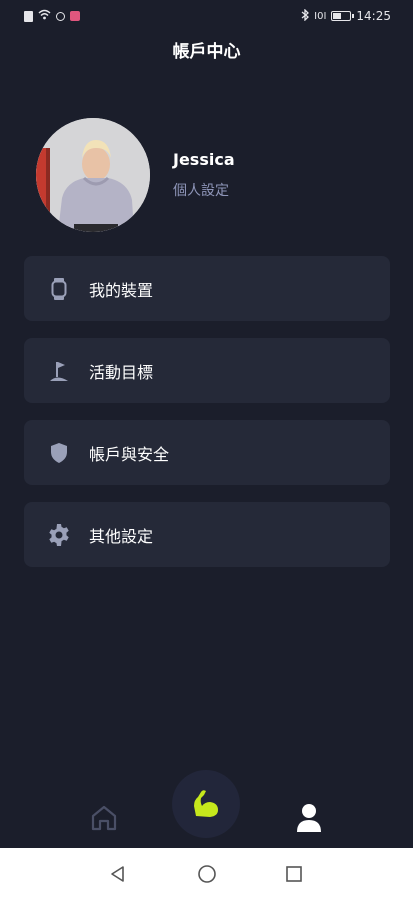 The width and height of the screenshot is (413, 900). Describe the element at coordinates (207, 534) in the screenshot. I see `menu-item-other-settings: 其他設定` at that location.